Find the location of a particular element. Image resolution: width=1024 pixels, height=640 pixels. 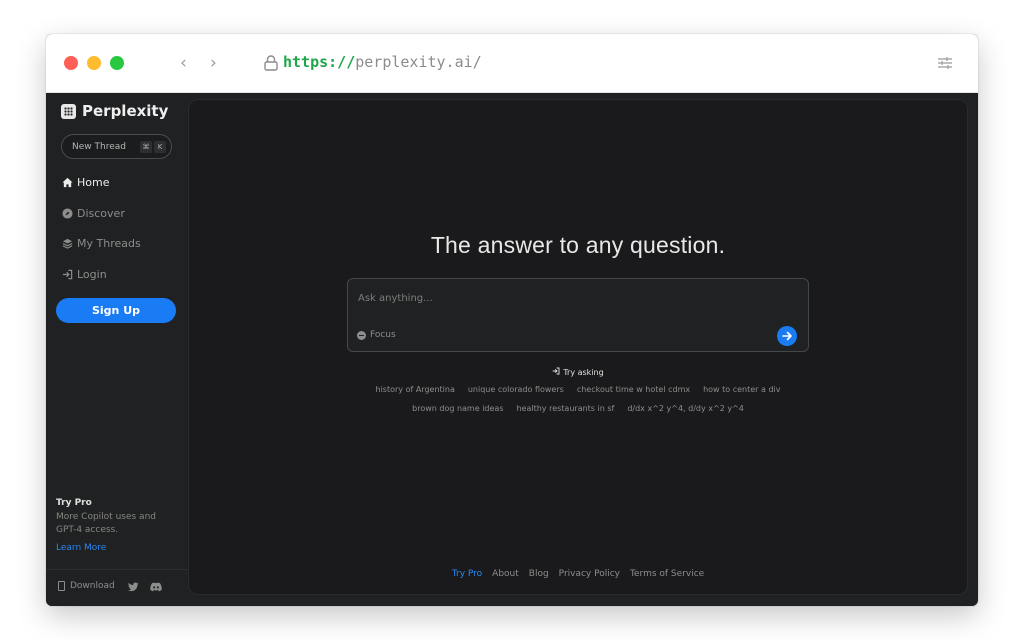

sidebar-item-label: My Threads is located at coordinates (109, 243).